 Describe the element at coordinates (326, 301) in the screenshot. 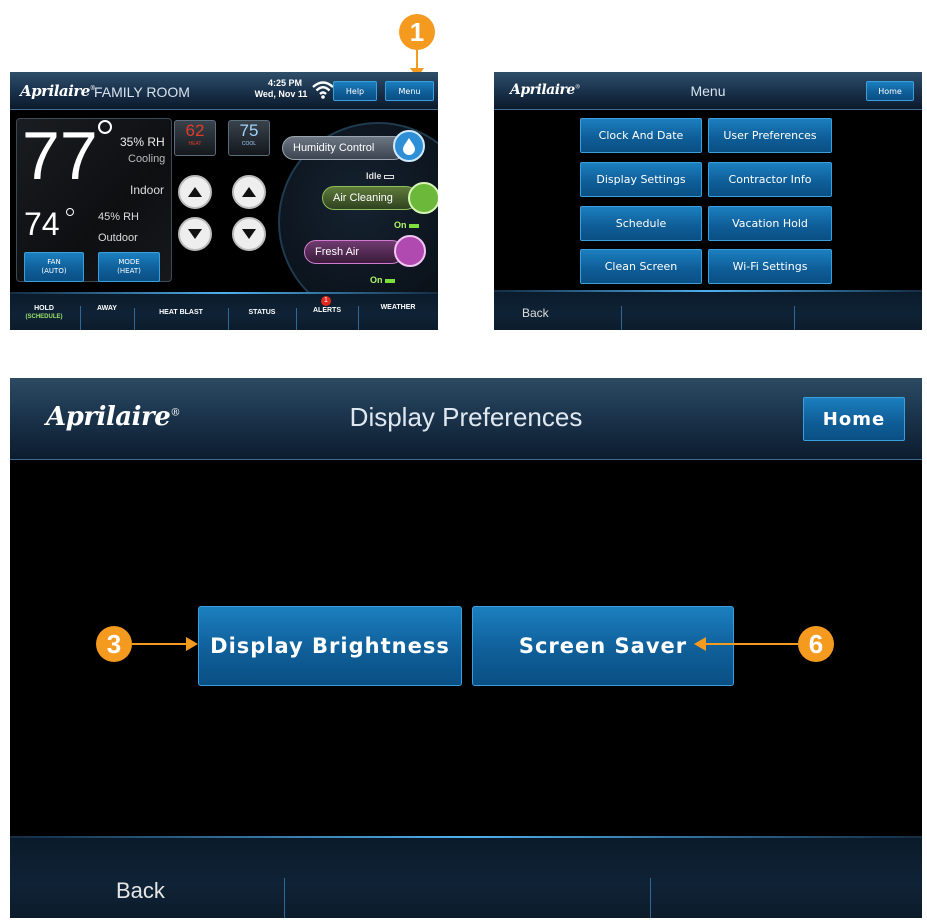

I see `alerts-count-badge: 1` at that location.